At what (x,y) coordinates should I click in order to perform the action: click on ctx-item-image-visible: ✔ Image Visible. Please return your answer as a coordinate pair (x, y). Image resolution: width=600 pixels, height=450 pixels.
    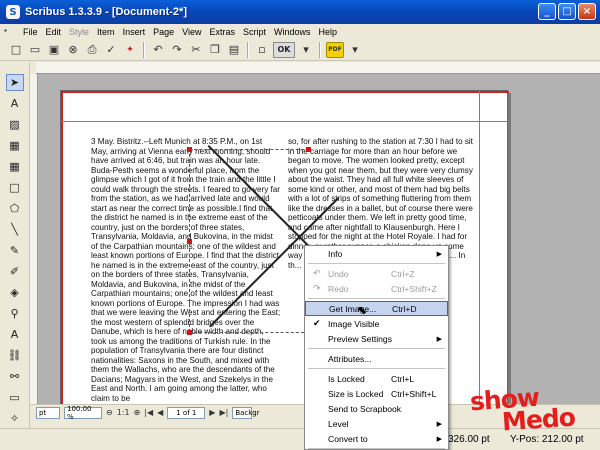
    Looking at the image, I should click on (376, 323).